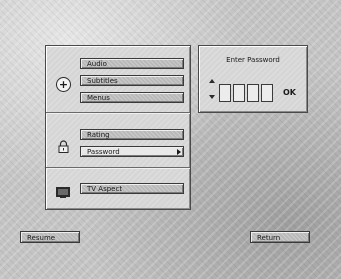  What do you see at coordinates (63, 190) in the screenshot?
I see `monitor-icon` at bounding box center [63, 190].